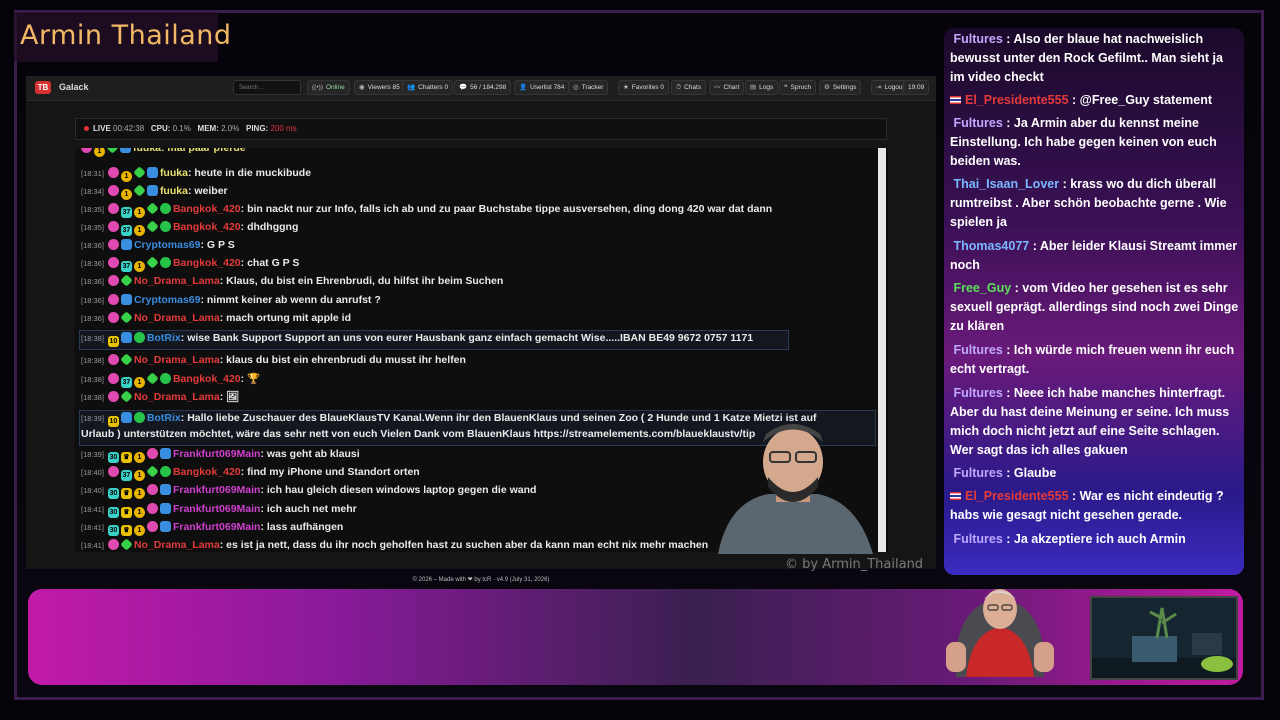  Describe the element at coordinates (208, 128) in the screenshot. I see `mem-label: MEM:` at that location.